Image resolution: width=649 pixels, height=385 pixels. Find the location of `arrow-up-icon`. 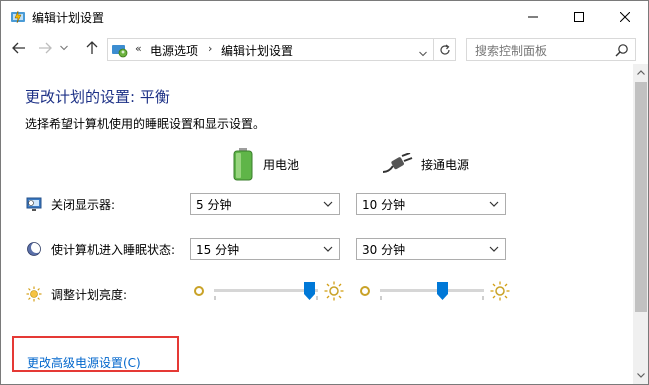

arrow-up-icon is located at coordinates (92, 47).